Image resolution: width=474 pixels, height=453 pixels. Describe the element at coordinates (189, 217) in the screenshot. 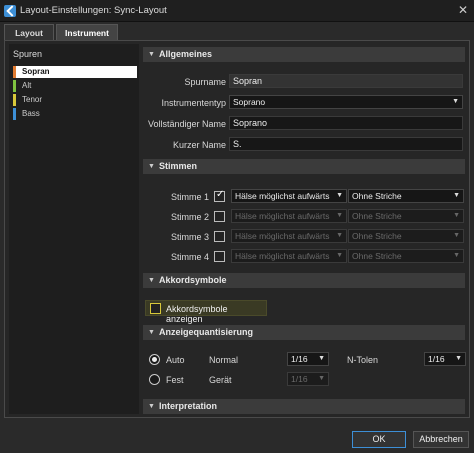

I see `voice-2-label: Stimme 2` at that location.